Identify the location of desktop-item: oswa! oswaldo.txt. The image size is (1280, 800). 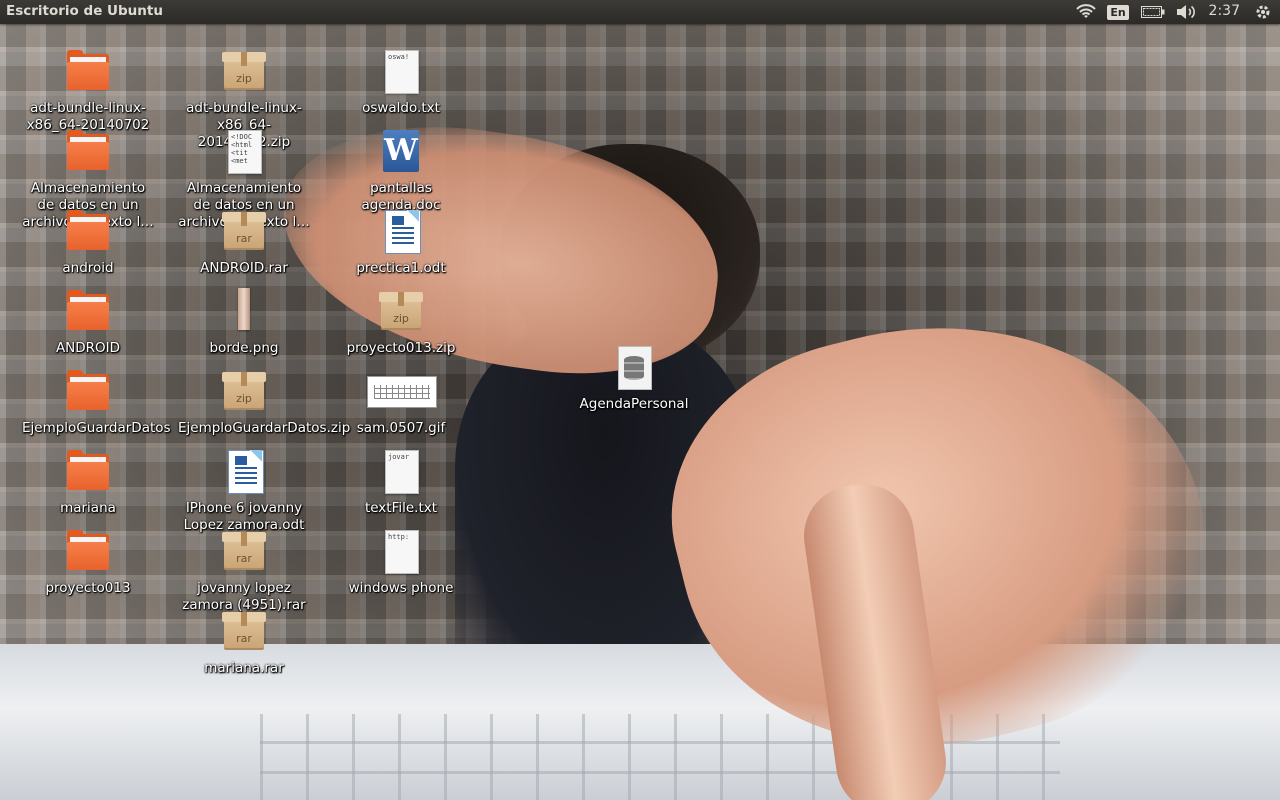
(401, 82).